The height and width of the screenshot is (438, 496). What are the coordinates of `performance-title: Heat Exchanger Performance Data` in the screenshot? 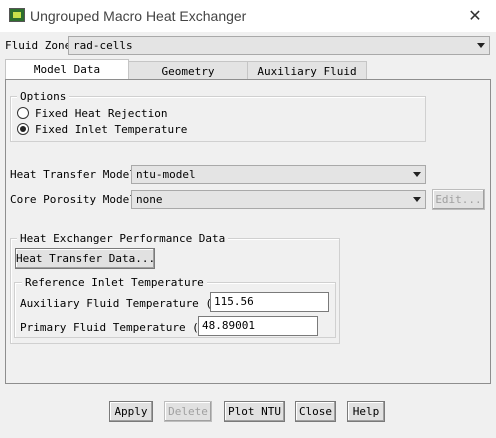 It's located at (123, 238).